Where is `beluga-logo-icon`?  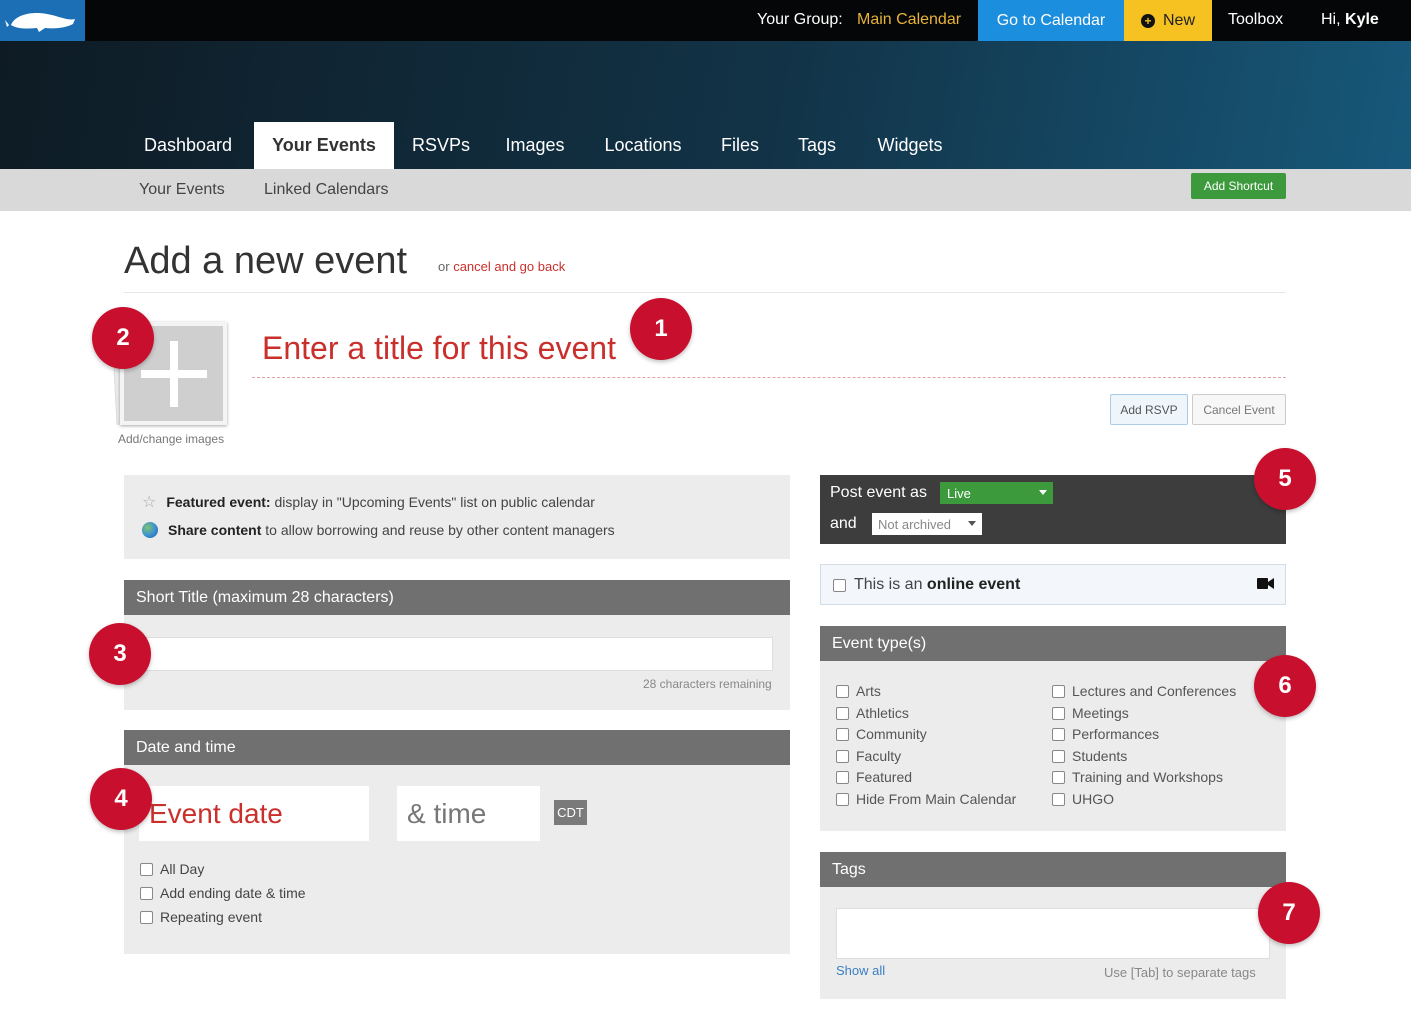
beluga-logo-icon is located at coordinates (39, 22).